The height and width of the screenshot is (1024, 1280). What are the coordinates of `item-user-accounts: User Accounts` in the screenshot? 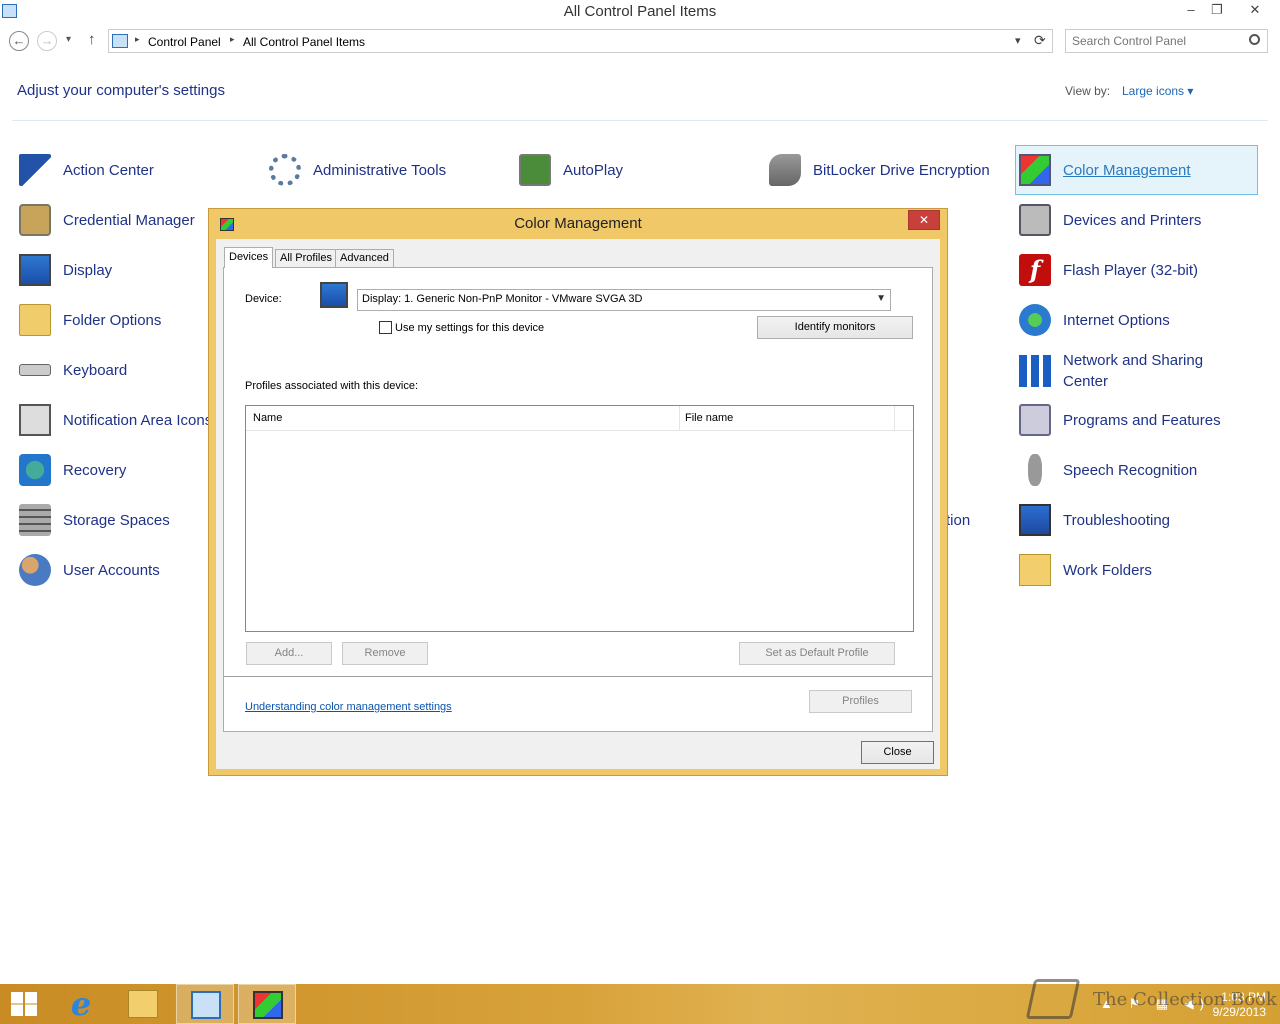 It's located at (88, 570).